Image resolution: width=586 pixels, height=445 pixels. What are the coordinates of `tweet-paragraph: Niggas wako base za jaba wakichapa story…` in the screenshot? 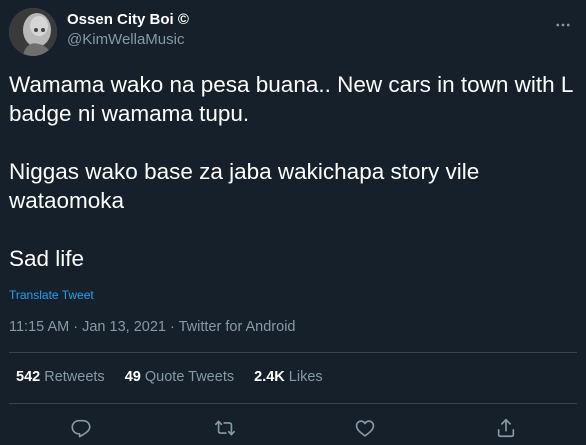 It's located at (247, 186).